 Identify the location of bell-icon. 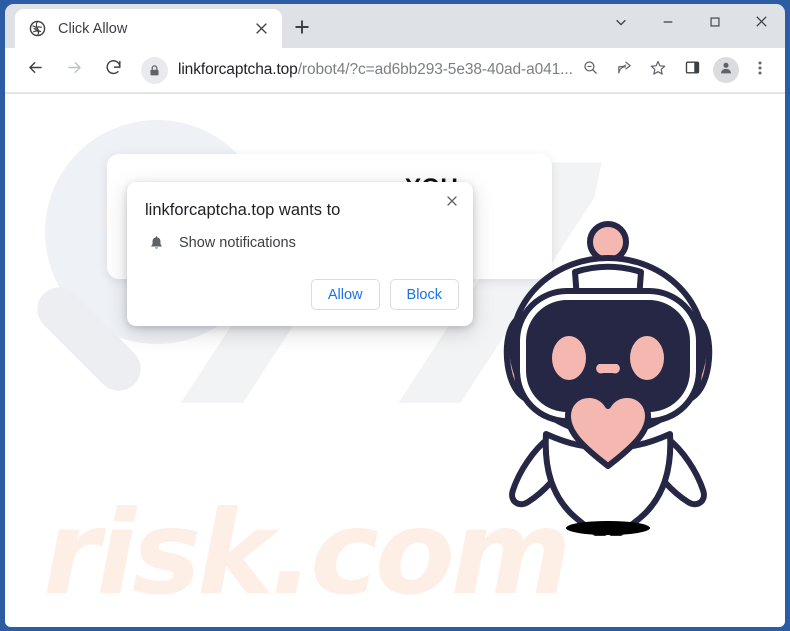
(156, 243).